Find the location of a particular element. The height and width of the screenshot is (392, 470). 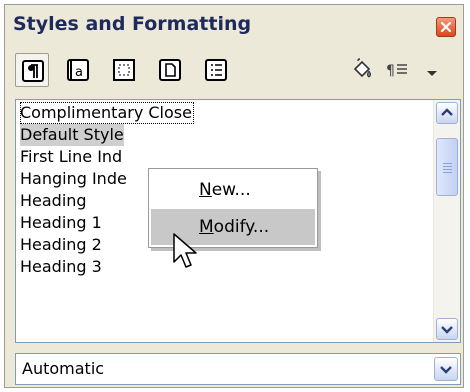

fill-format-mode-icon is located at coordinates (362, 68).